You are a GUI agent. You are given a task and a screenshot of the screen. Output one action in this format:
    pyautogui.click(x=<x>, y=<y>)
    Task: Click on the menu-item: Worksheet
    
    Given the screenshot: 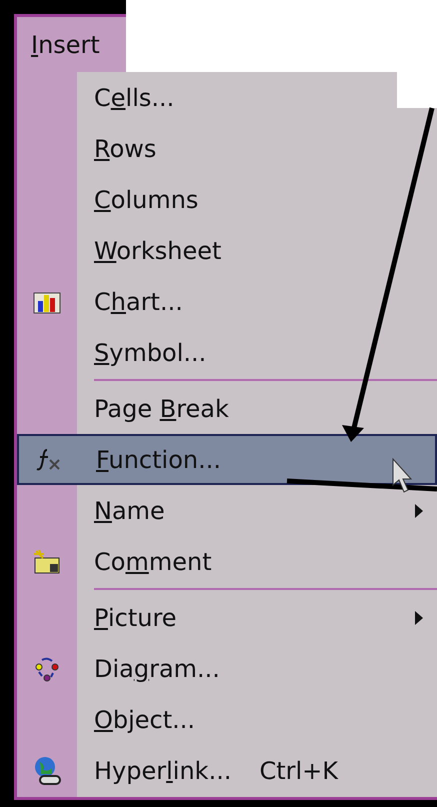 What is the action you would take?
    pyautogui.click(x=227, y=250)
    